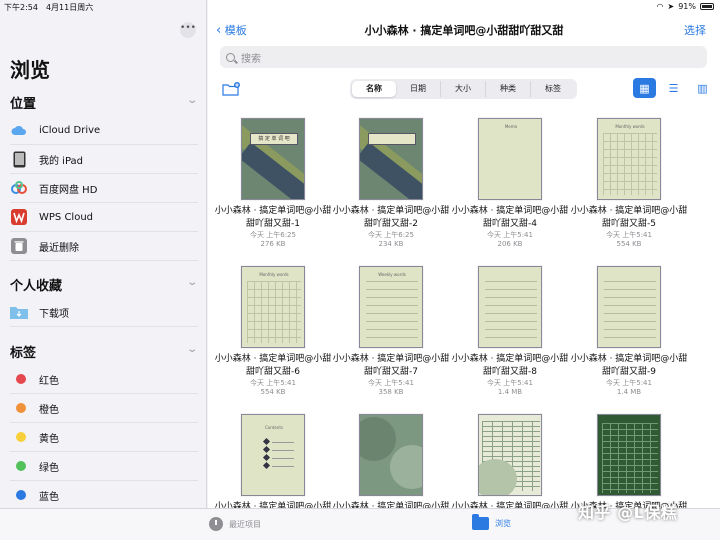 This screenshot has width=720, height=540. Describe the element at coordinates (671, 6) in the screenshot. I see `location-icon: ➤` at that location.